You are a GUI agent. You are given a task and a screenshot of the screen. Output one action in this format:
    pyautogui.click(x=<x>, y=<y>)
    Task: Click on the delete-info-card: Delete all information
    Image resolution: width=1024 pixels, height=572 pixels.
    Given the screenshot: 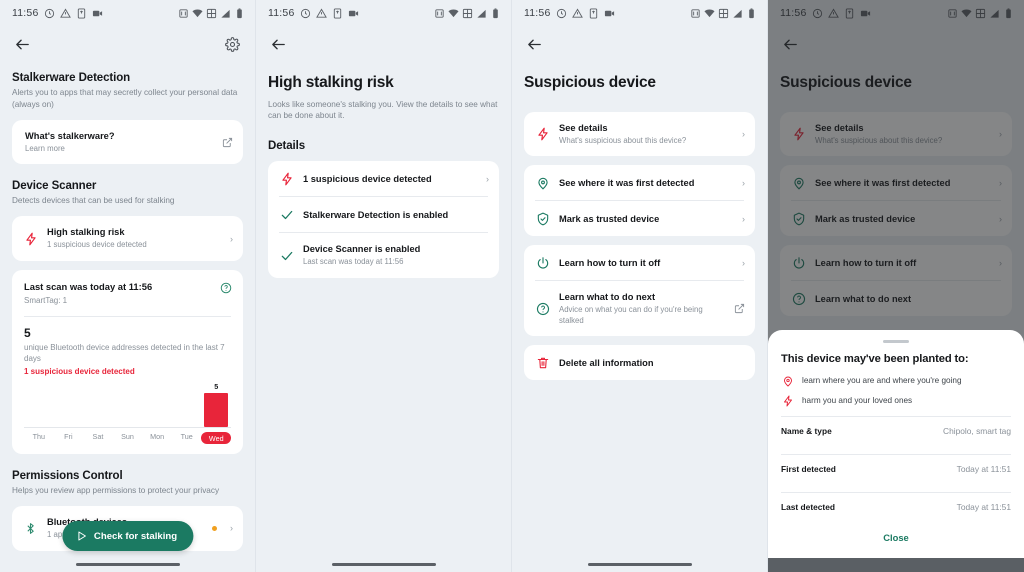 What is the action you would take?
    pyautogui.click(x=639, y=363)
    